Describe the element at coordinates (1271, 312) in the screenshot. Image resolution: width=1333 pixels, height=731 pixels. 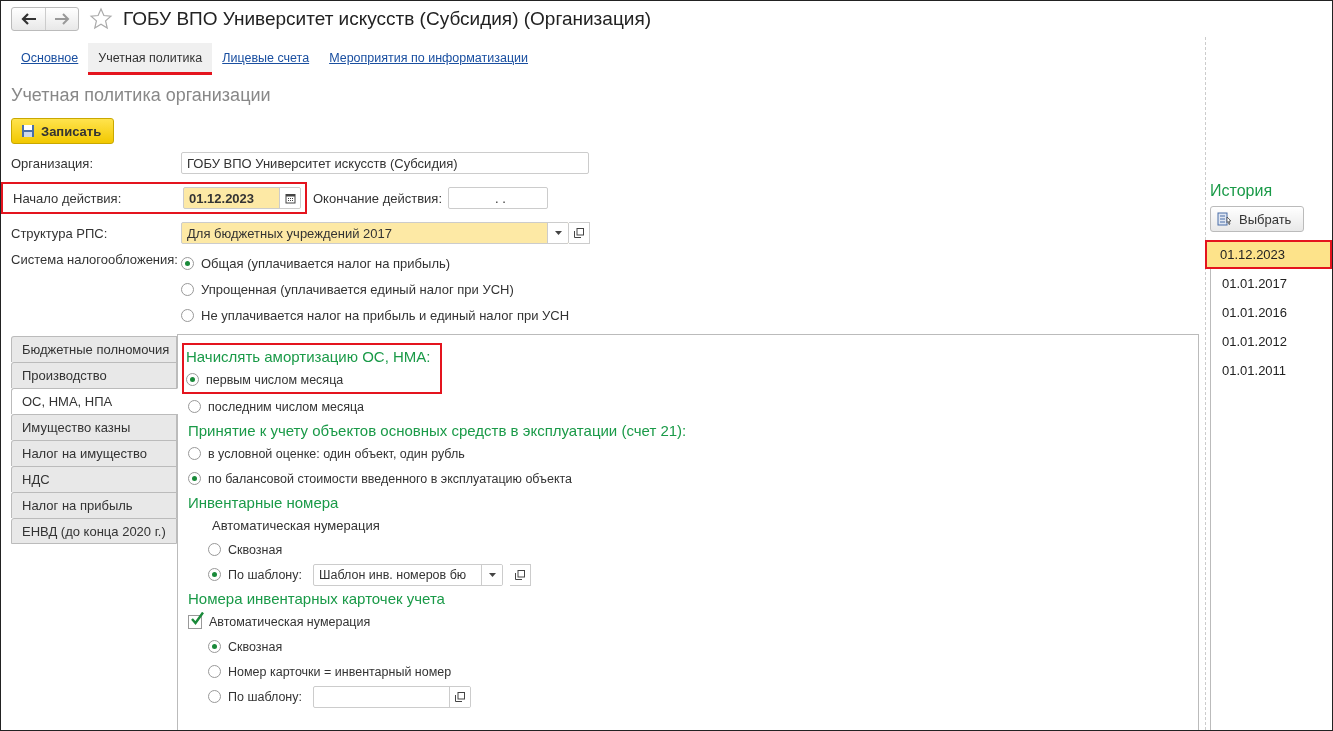
I see `history-date: 01.01.2016` at that location.